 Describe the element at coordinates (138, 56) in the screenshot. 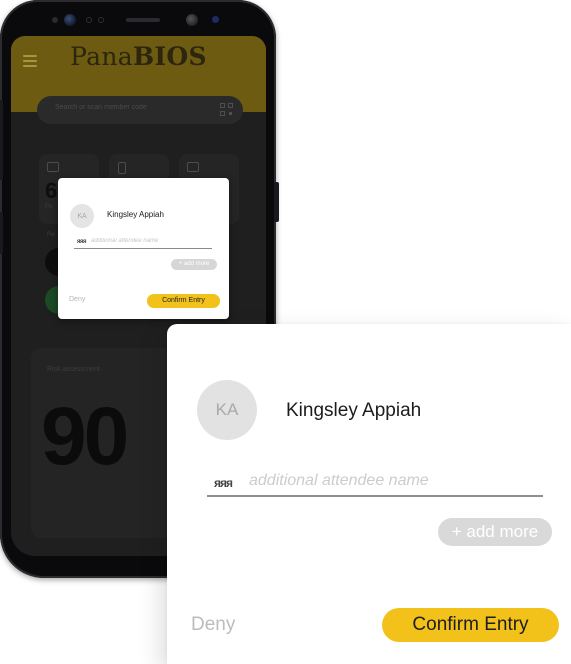

I see `app-logo: PanaBIOS` at that location.